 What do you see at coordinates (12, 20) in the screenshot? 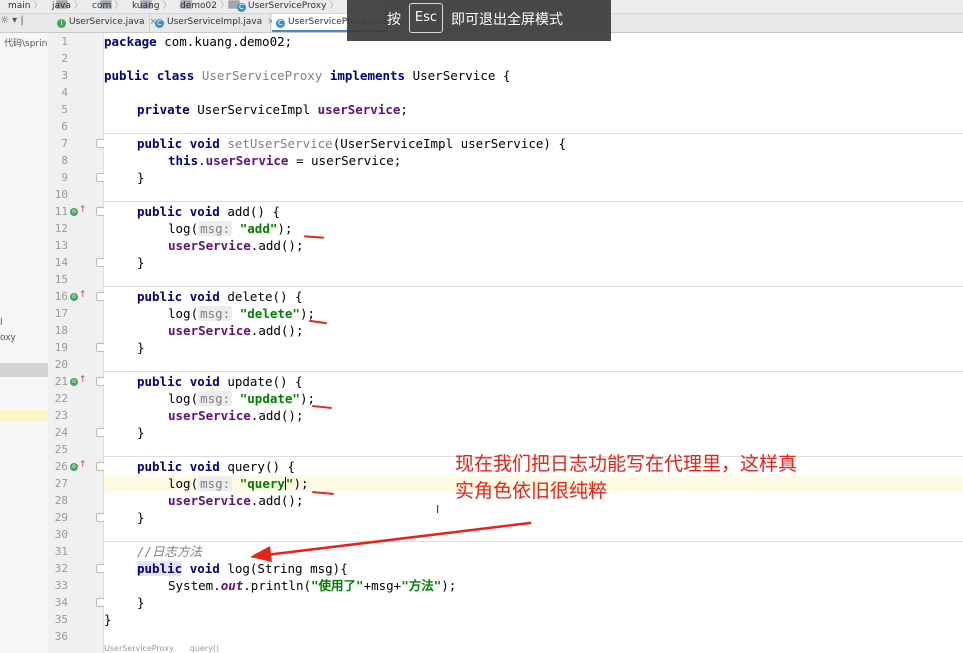
I see `gear-icon: ☼ ▾ |` at bounding box center [12, 20].